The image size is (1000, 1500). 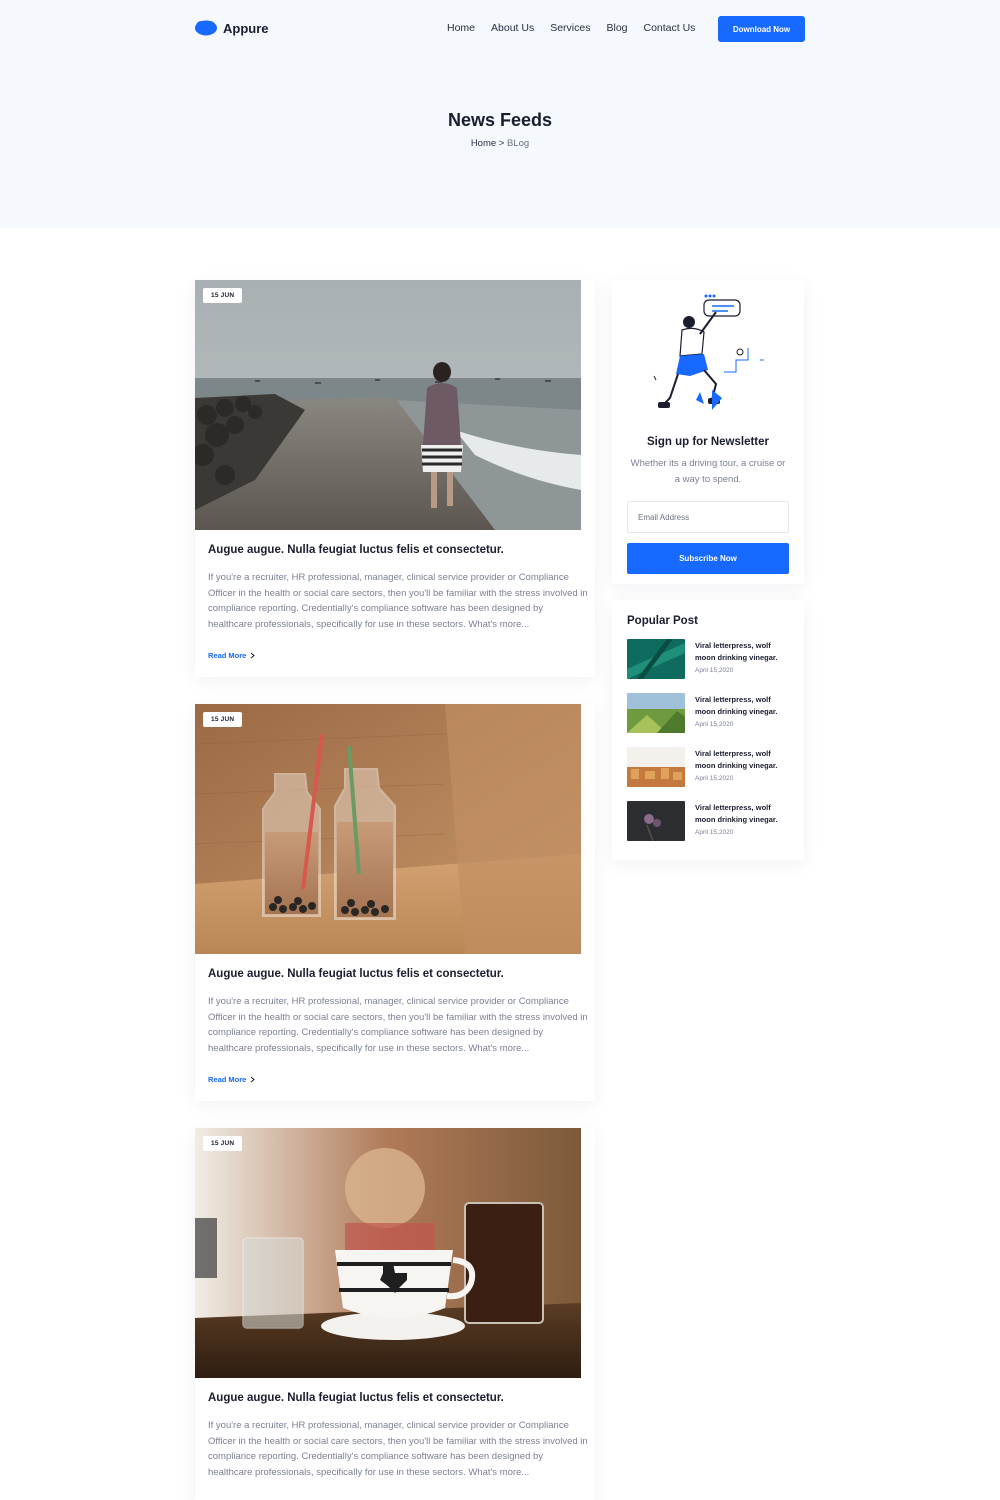 What do you see at coordinates (388, 829) in the screenshot?
I see `post-image-bubble-tea: 15 JUN` at bounding box center [388, 829].